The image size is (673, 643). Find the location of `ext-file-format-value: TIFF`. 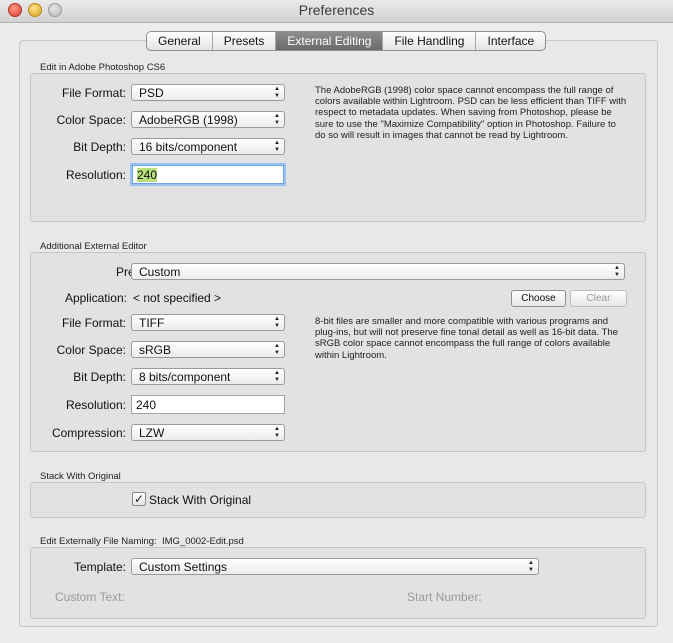

ext-file-format-value: TIFF is located at coordinates (152, 323).